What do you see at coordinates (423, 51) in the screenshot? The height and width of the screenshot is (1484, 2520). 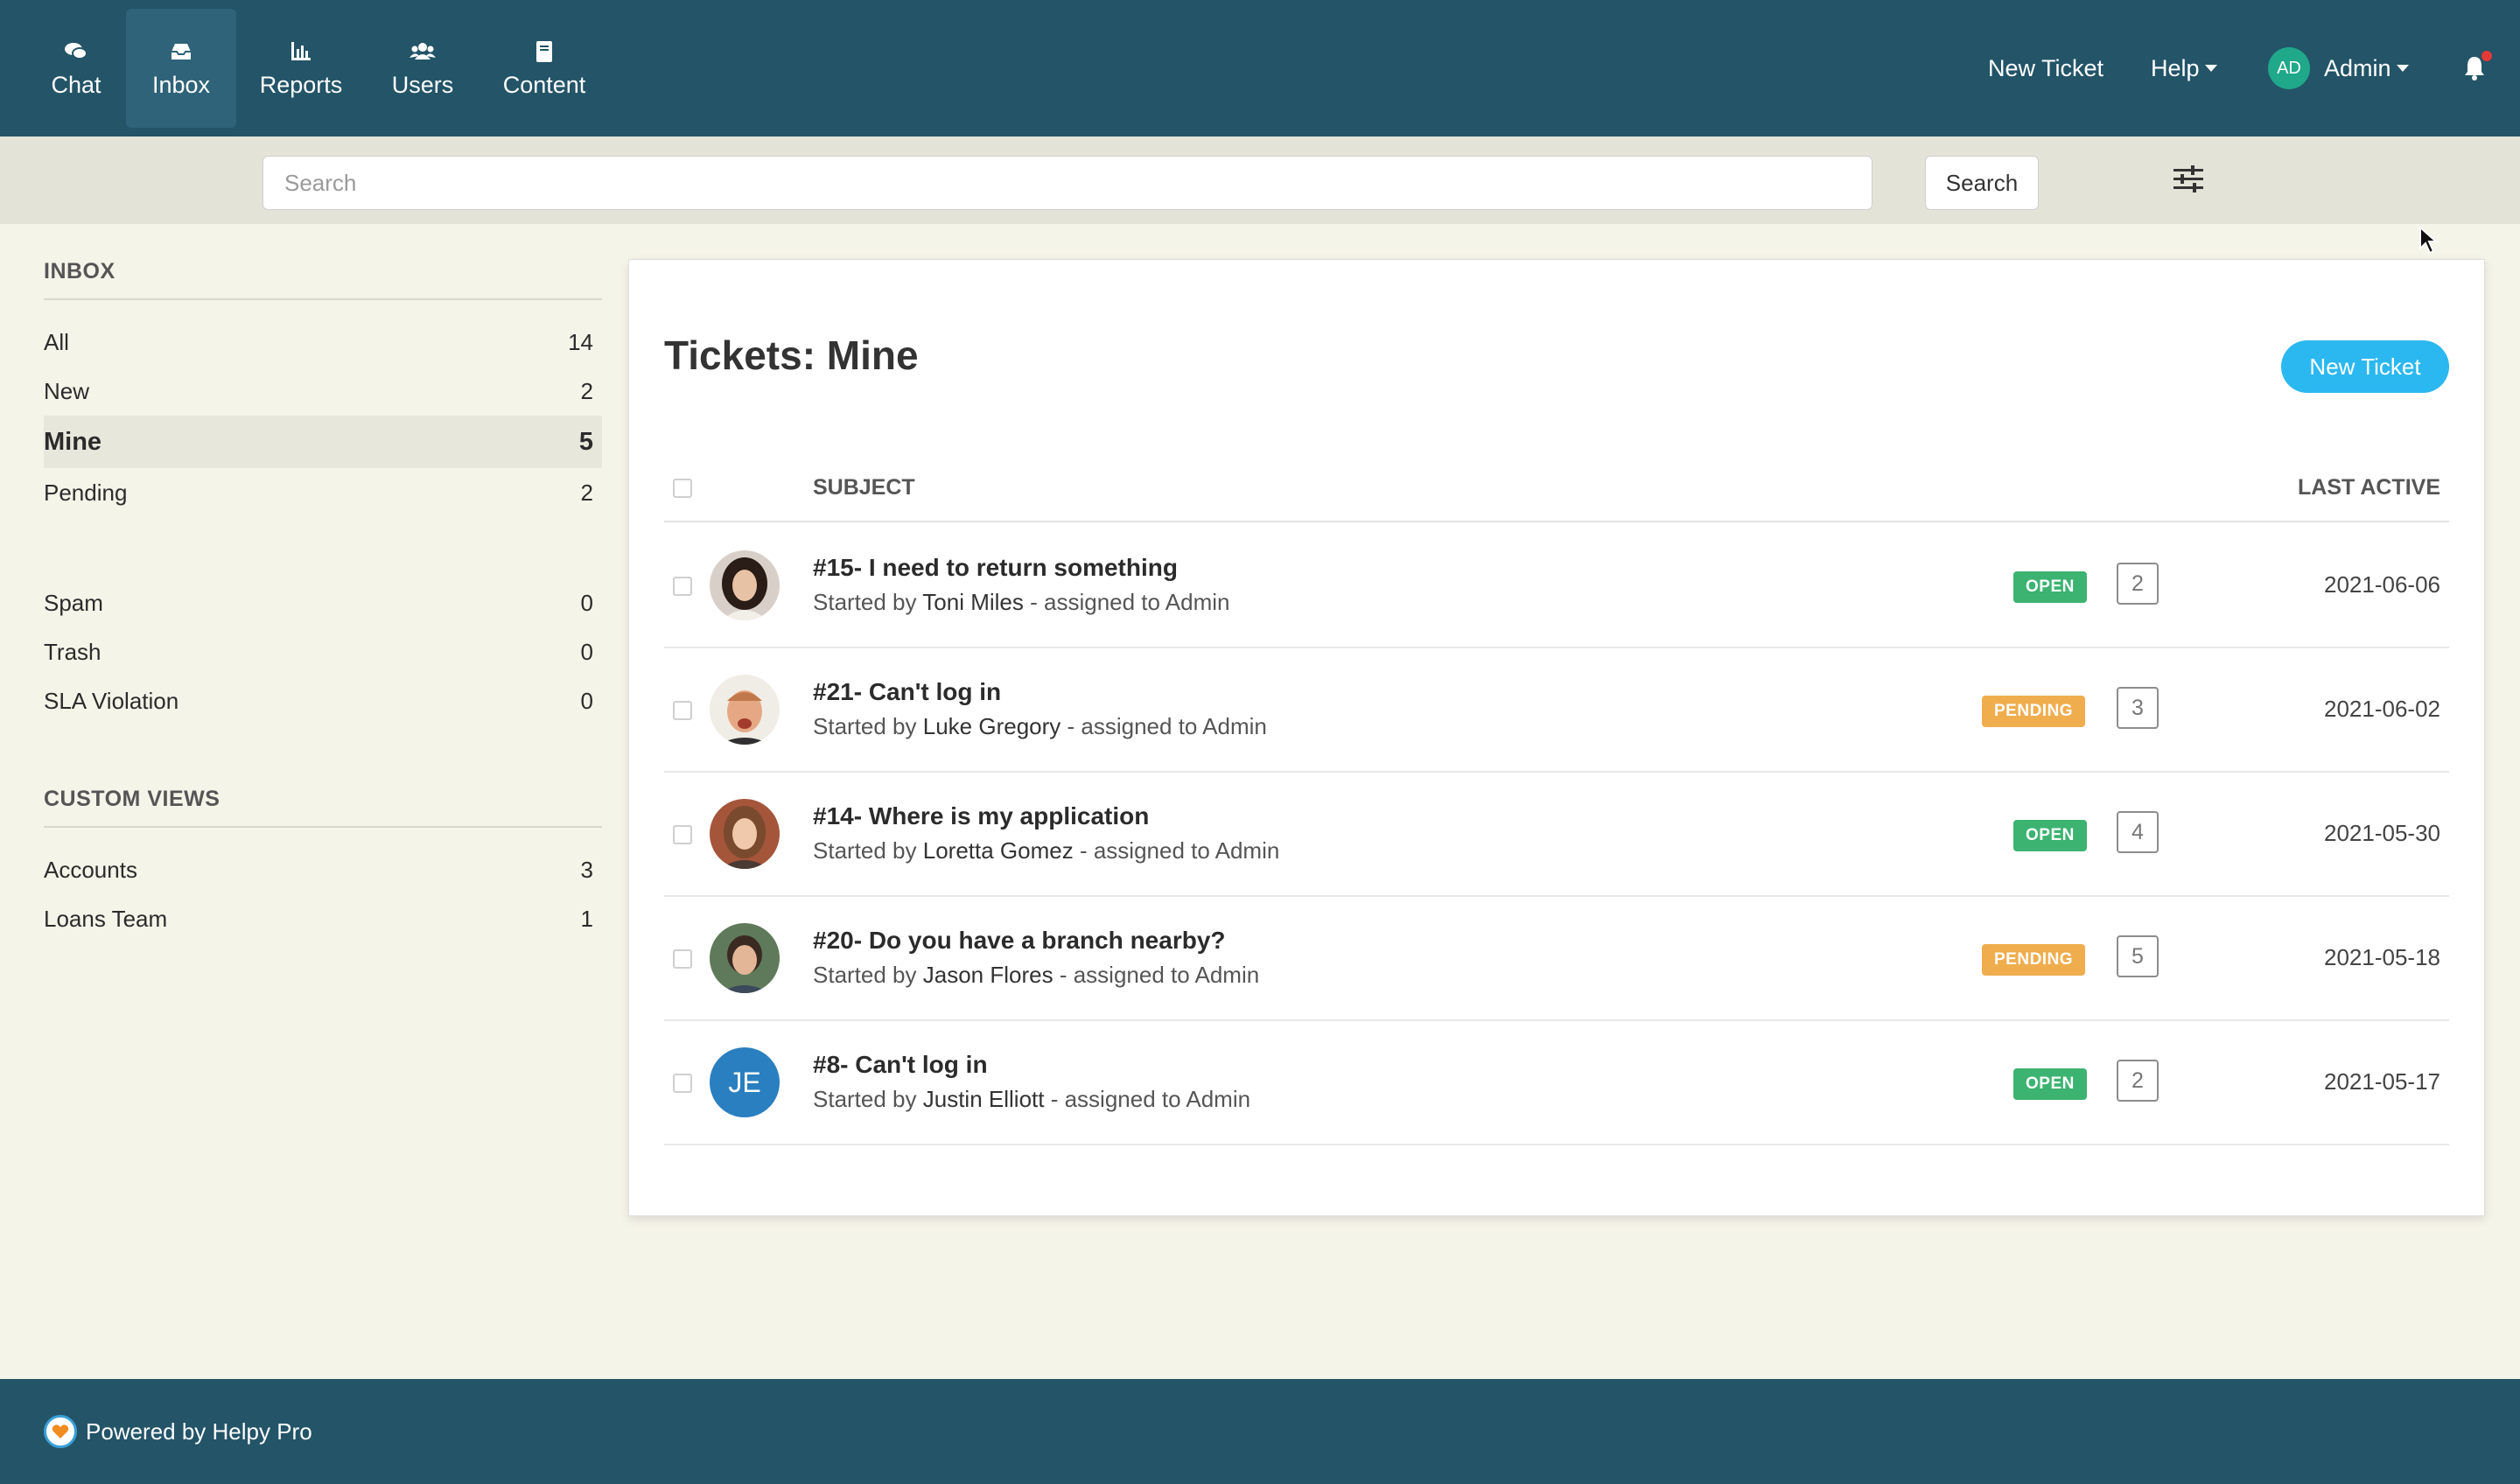 I see `users-icon` at bounding box center [423, 51].